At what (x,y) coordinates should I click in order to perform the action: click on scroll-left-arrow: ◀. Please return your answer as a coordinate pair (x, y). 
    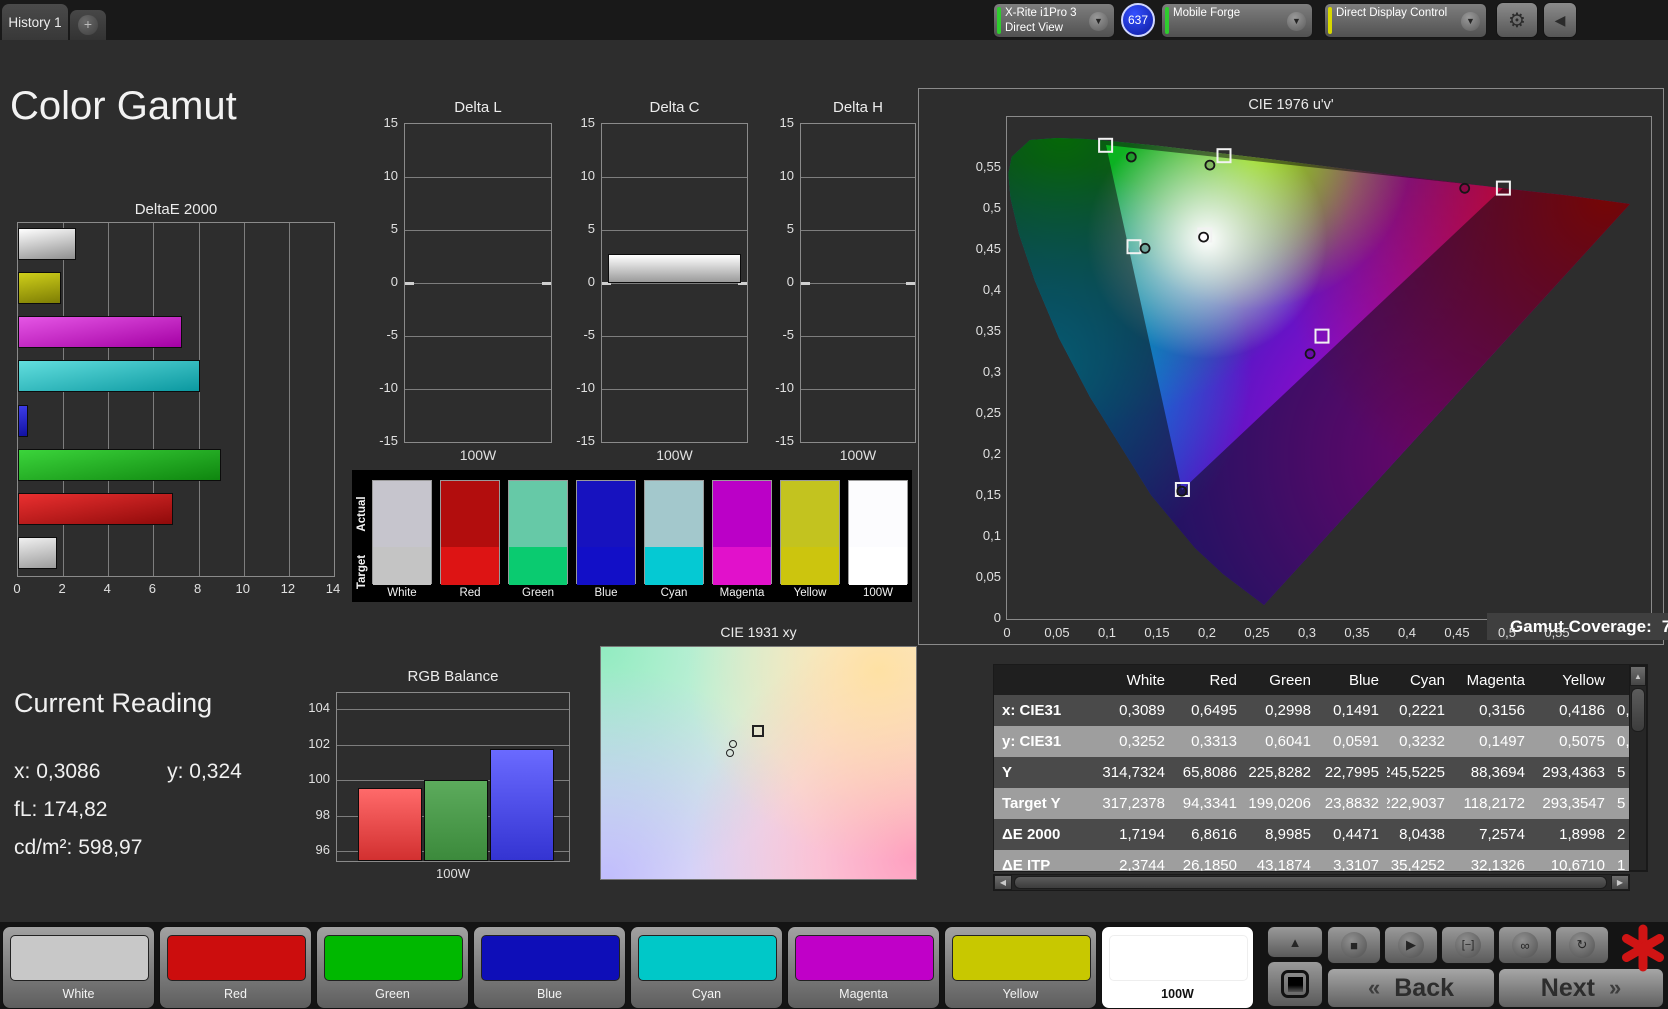
    Looking at the image, I should click on (1003, 882).